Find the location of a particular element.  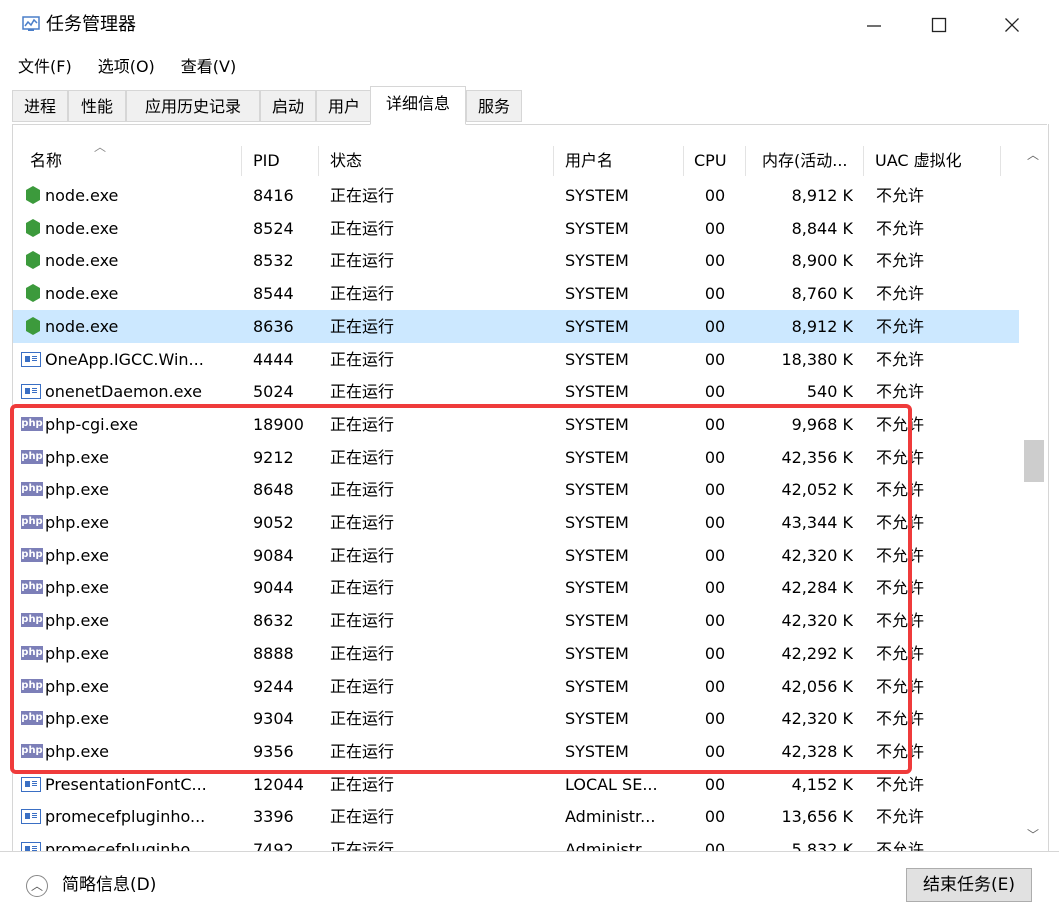

process-row: php php.exe 8632 正在运行 SYSTEM 00 42,320 K 不允许 is located at coordinates (516, 620).